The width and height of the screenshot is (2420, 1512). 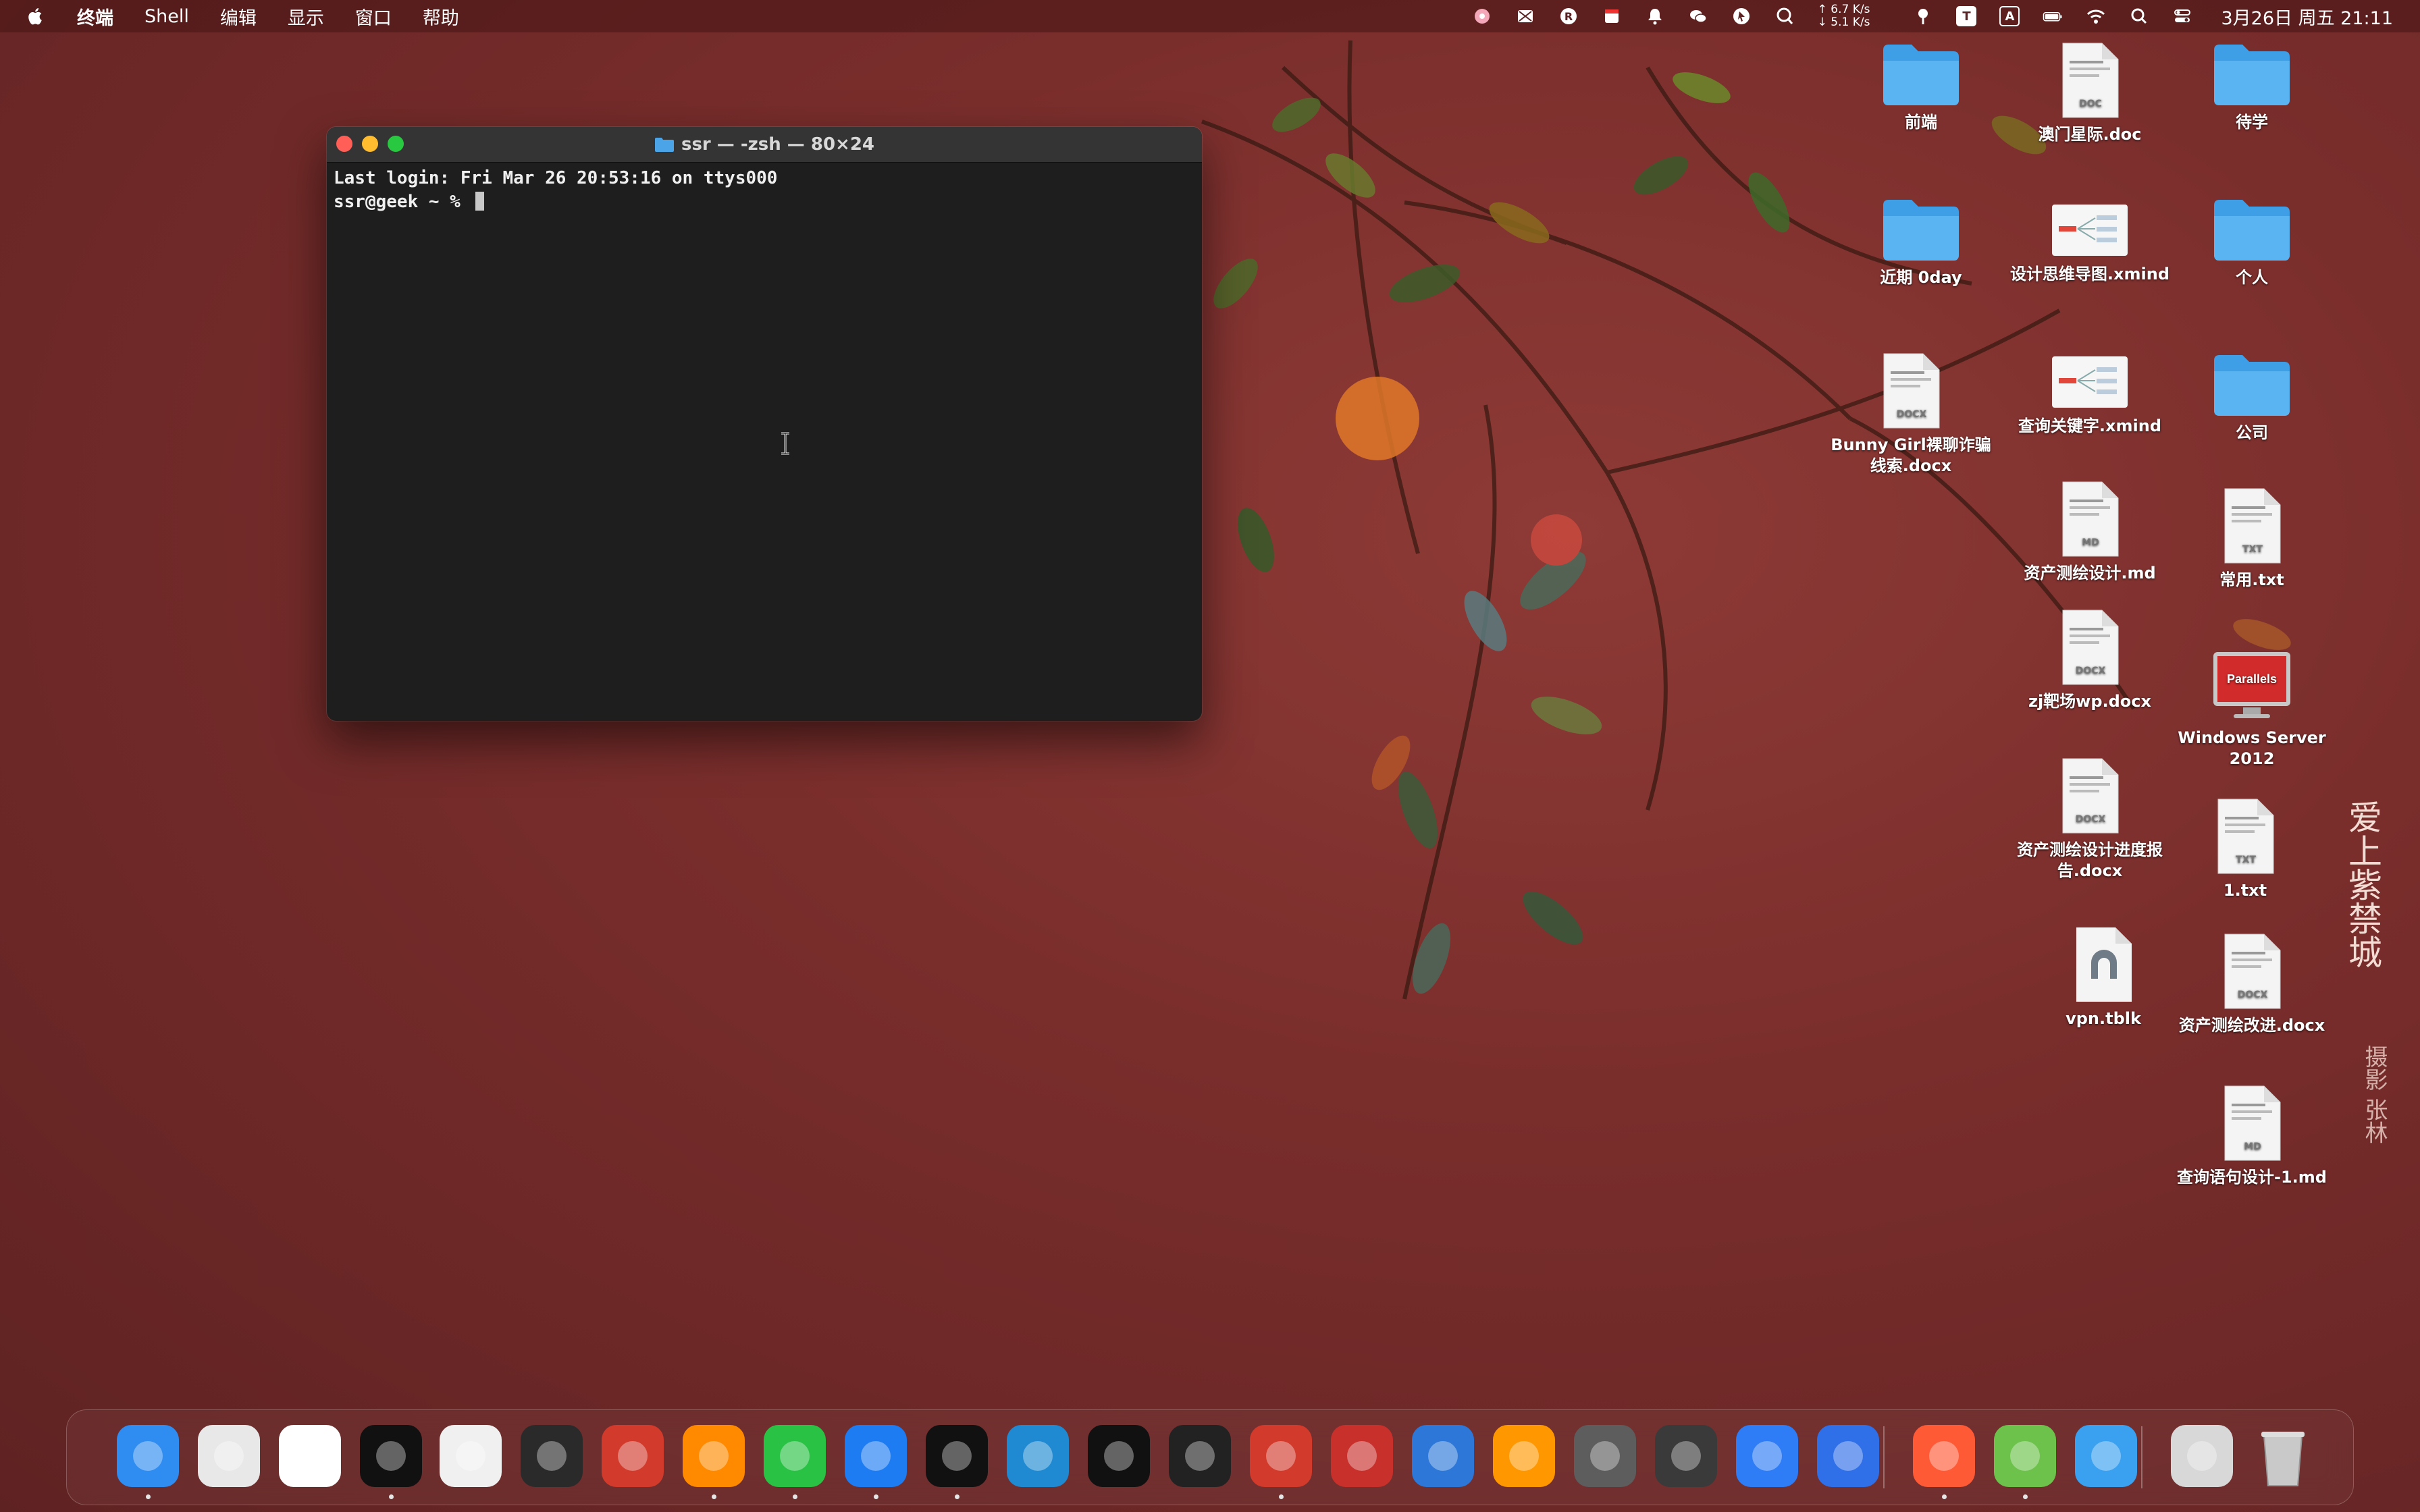 I want to click on dock-app-sublime-icon, so click(x=1524, y=1456).